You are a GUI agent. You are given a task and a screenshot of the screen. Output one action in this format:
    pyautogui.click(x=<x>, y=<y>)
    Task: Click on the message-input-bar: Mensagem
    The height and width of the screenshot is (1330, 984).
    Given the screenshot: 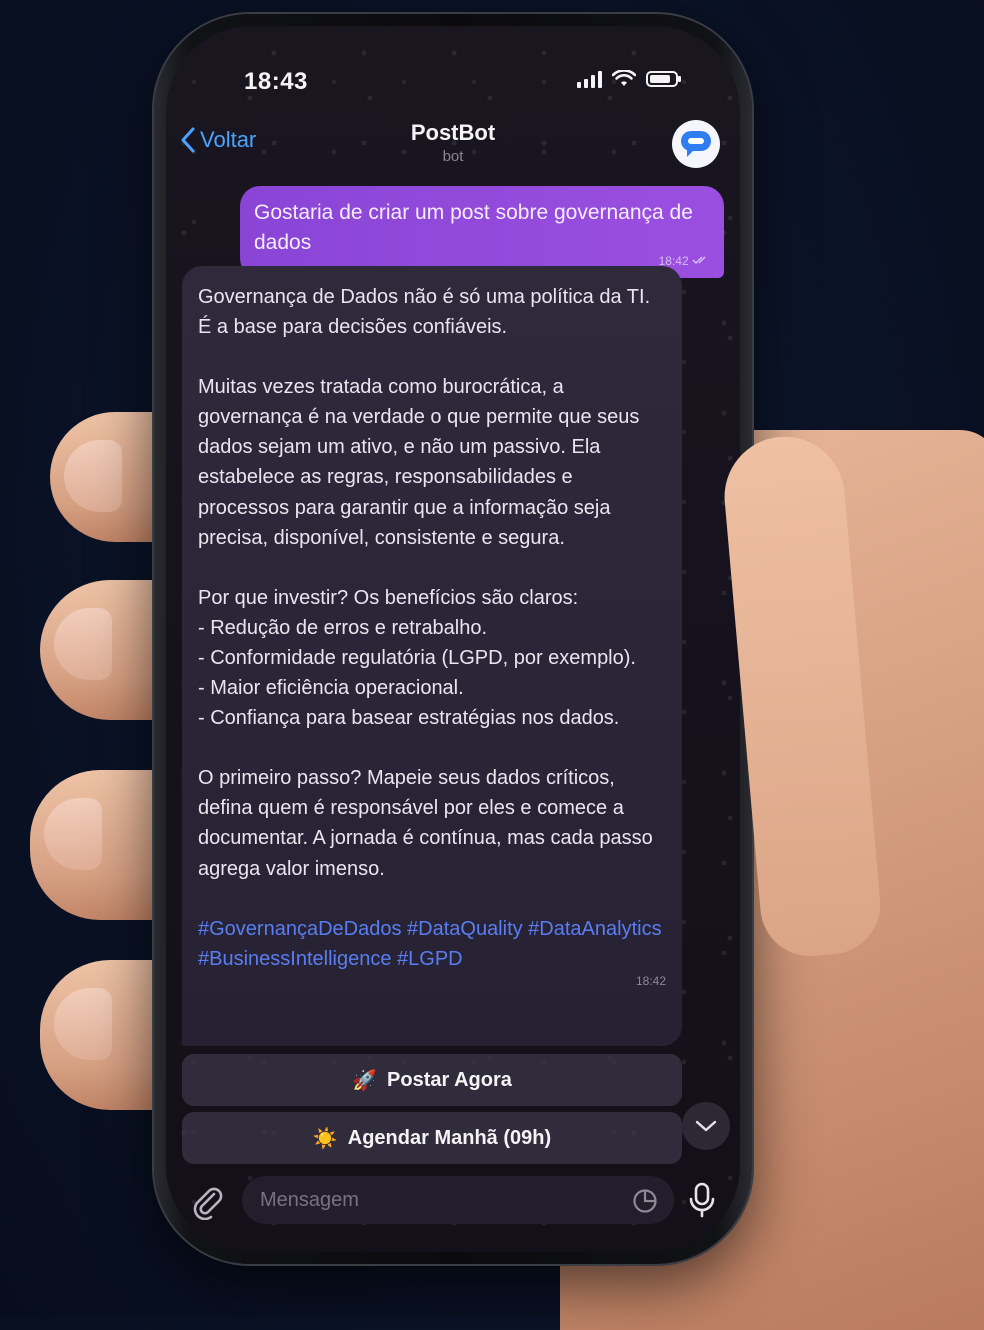 What is the action you would take?
    pyautogui.click(x=453, y=1200)
    